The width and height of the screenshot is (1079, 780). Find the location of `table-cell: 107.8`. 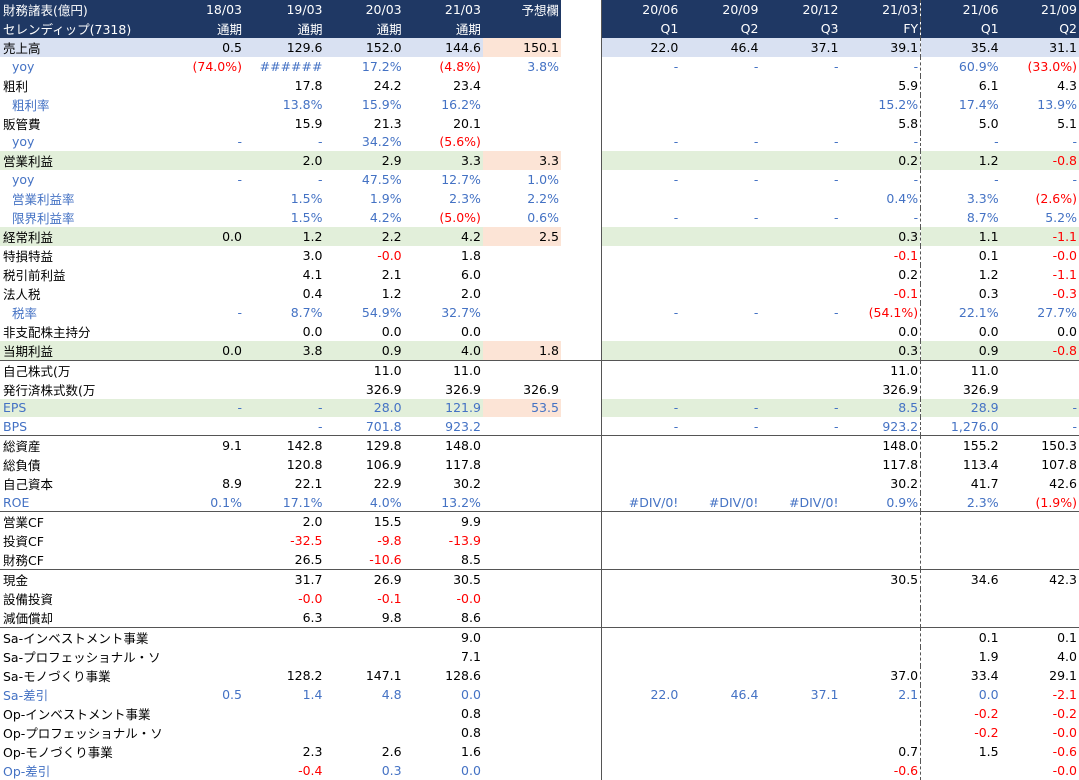

table-cell: 107.8 is located at coordinates (1059, 464).